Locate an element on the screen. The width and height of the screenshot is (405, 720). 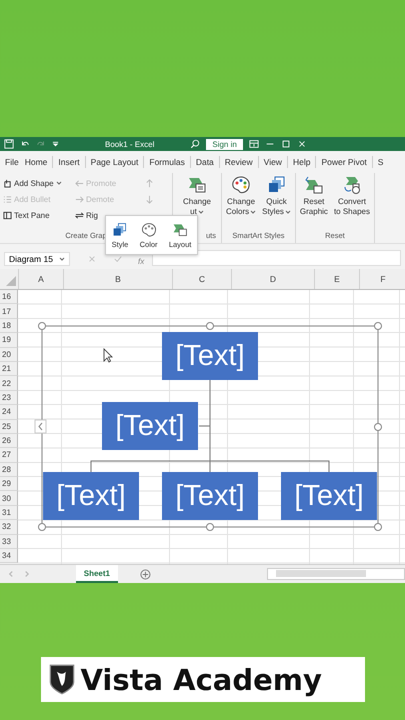
sign-in-button: Sign in is located at coordinates (224, 144).